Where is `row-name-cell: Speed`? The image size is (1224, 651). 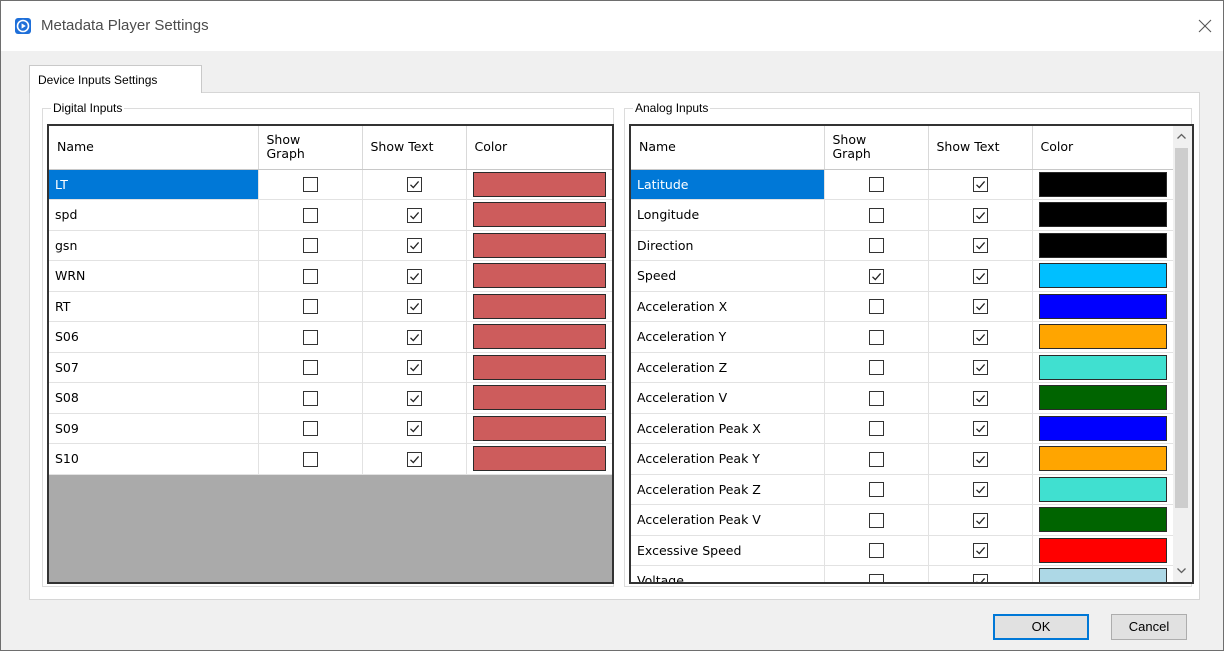 row-name-cell: Speed is located at coordinates (728, 276).